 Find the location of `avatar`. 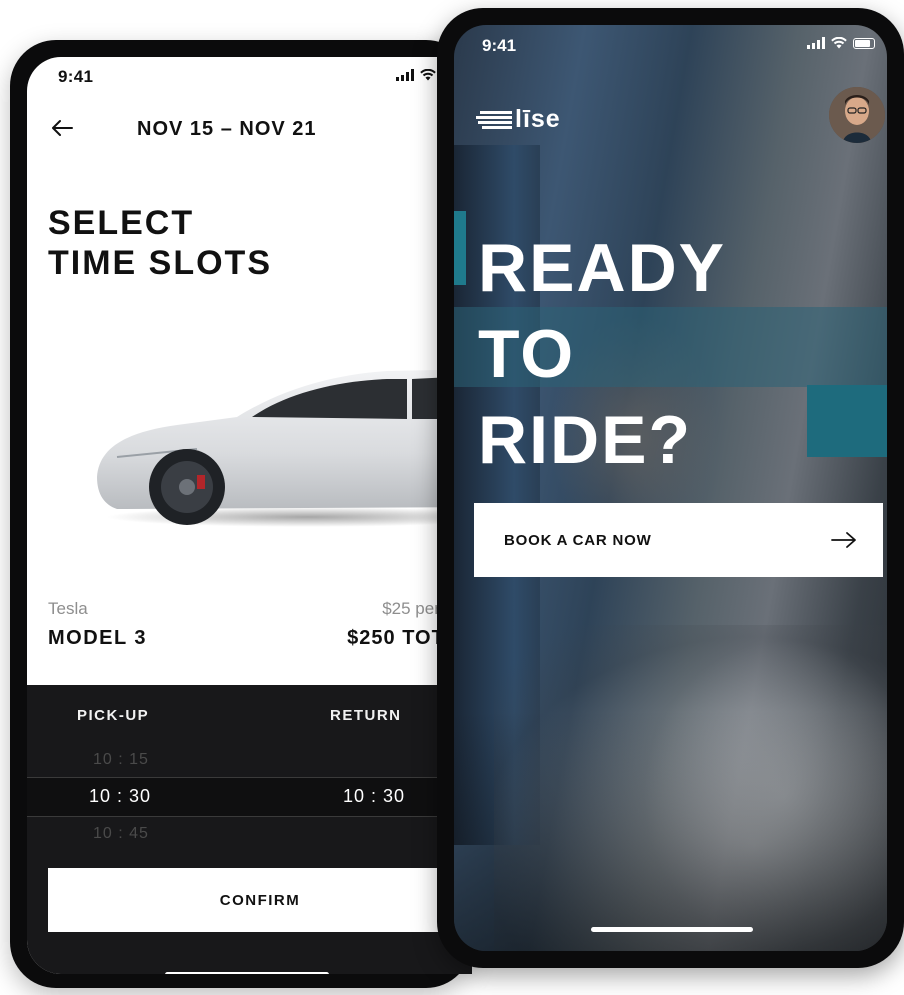

avatar is located at coordinates (857, 115).